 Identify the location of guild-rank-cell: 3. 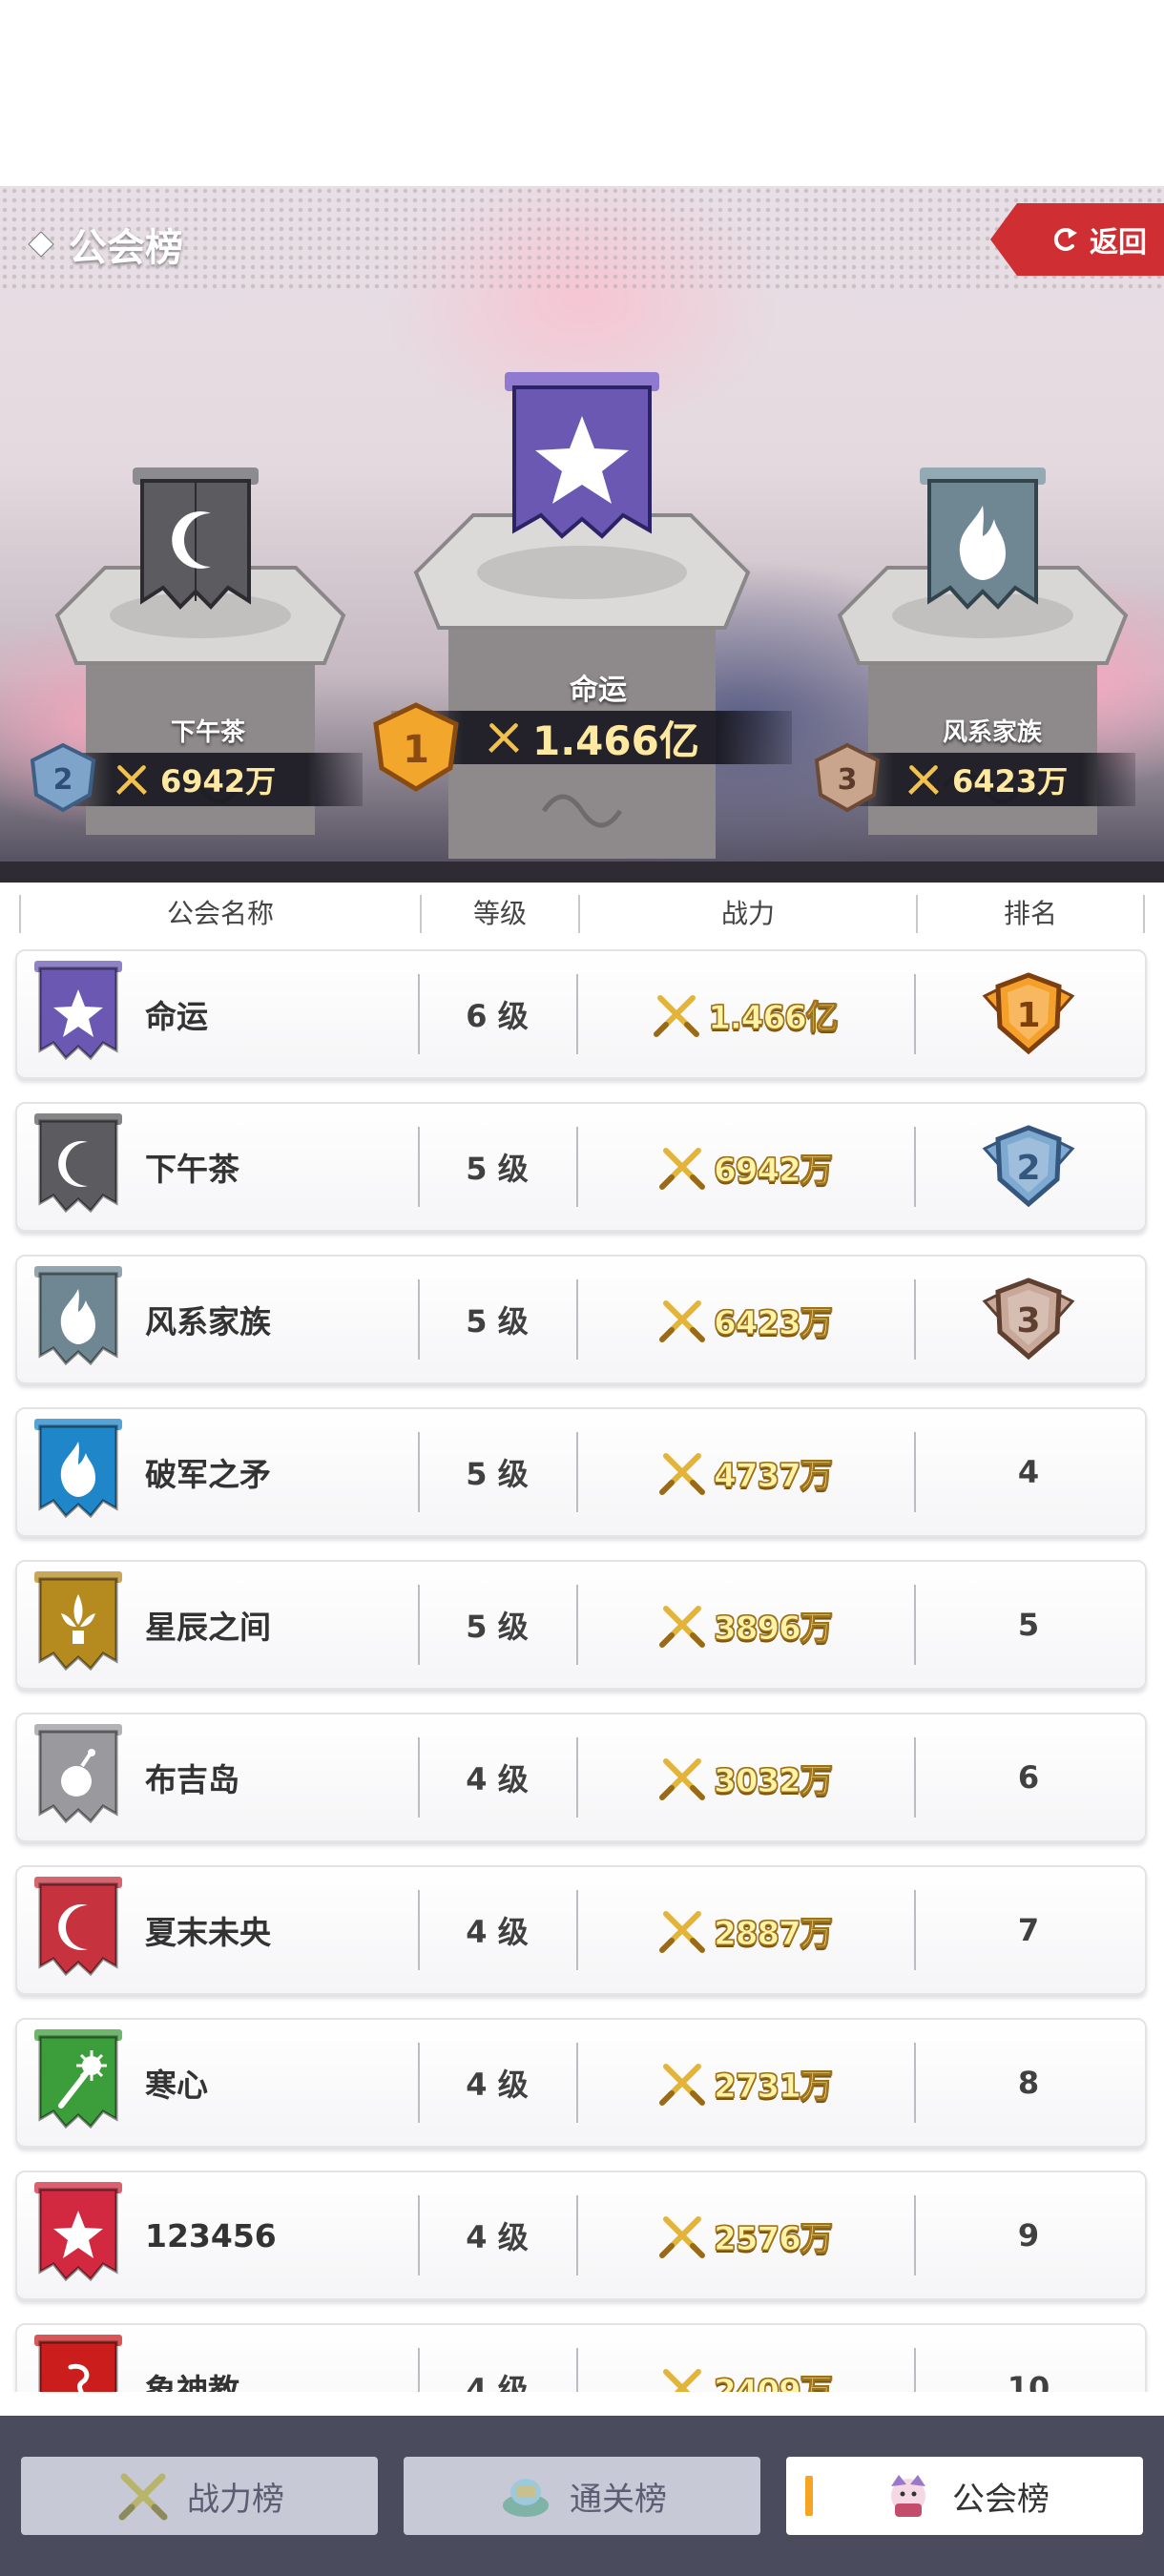
(1028, 1319).